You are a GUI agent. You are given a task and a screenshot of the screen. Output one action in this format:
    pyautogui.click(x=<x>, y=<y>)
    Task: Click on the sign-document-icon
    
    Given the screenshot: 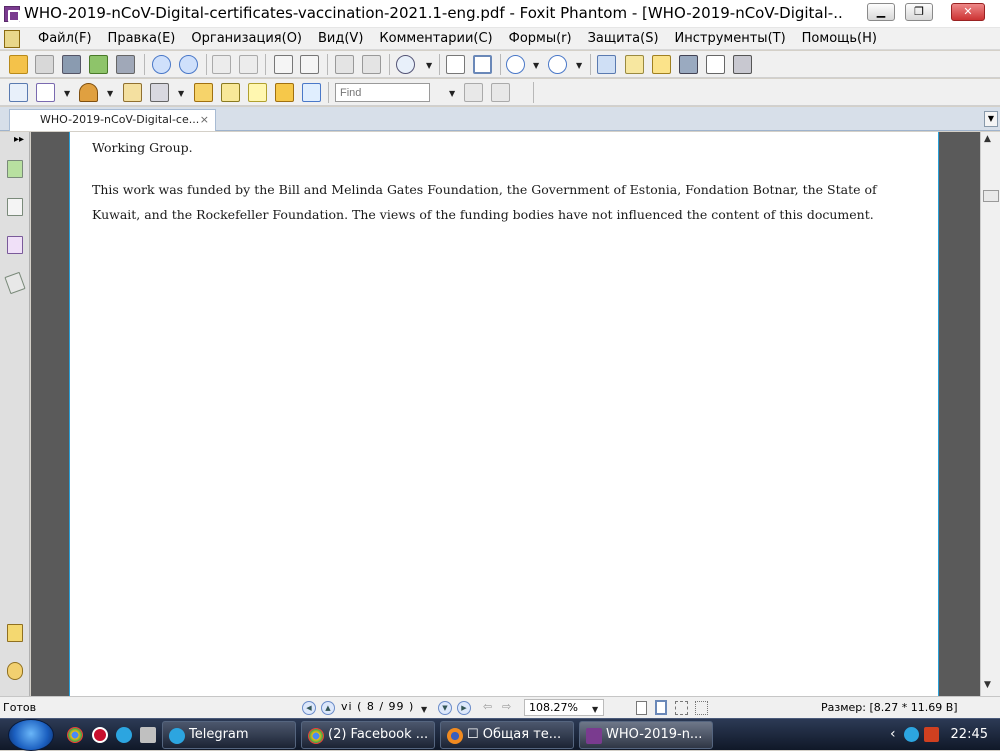 What is the action you would take?
    pyautogui.click(x=132, y=92)
    